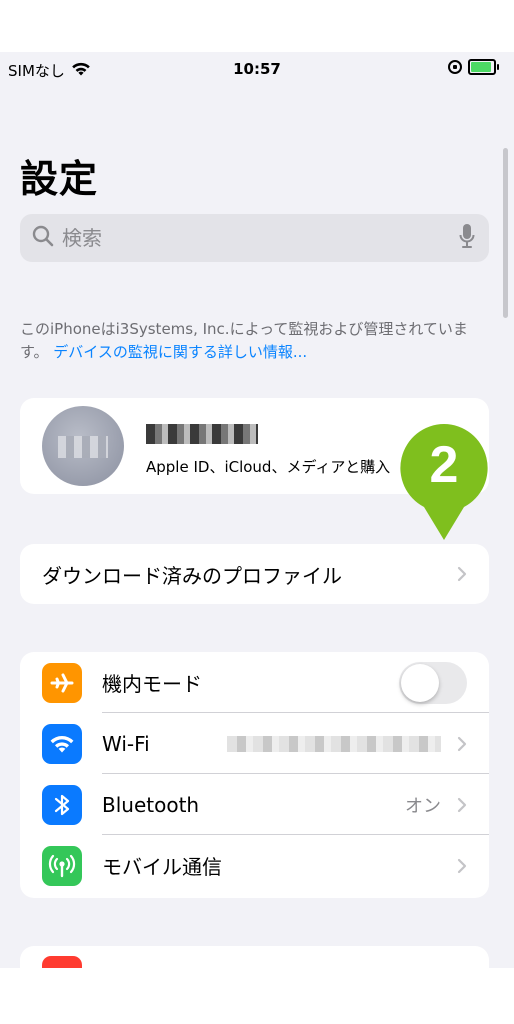 This screenshot has height=1024, width=514. What do you see at coordinates (192, 575) in the screenshot?
I see `downloaded-profile-label: ダウンロード済みのプロファイル` at bounding box center [192, 575].